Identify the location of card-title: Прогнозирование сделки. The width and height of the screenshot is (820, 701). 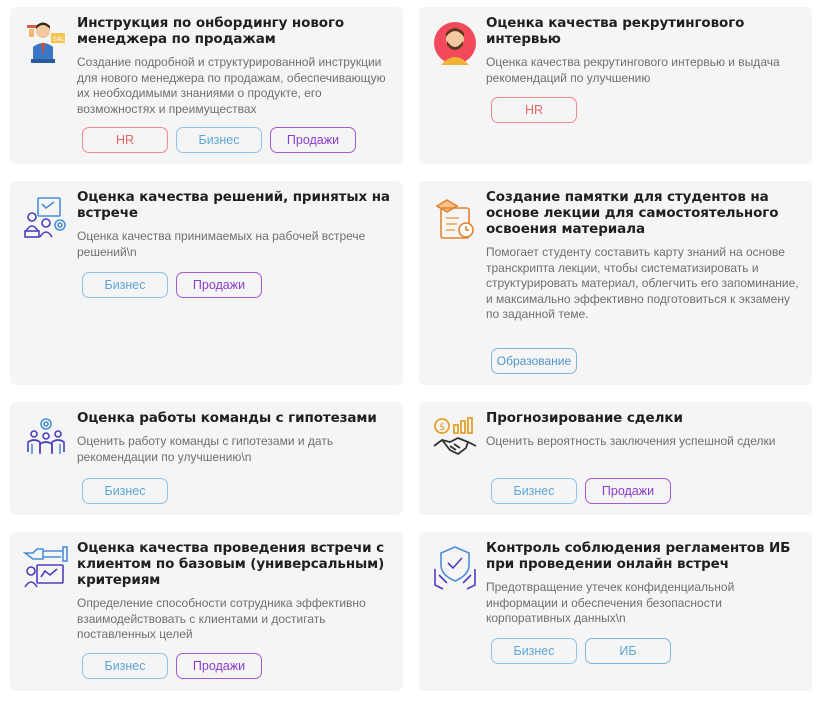
(584, 418).